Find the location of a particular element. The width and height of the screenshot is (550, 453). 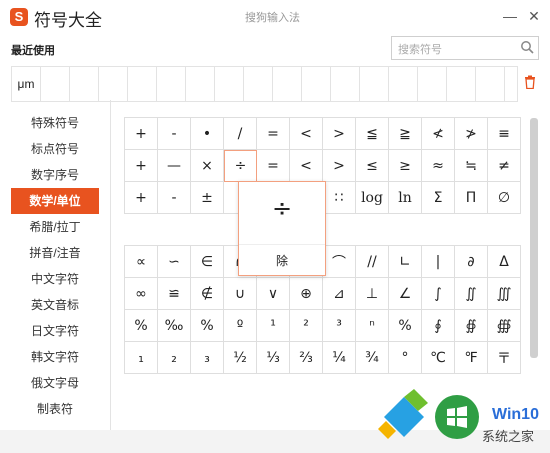

scrollbar is located at coordinates (534, 238).